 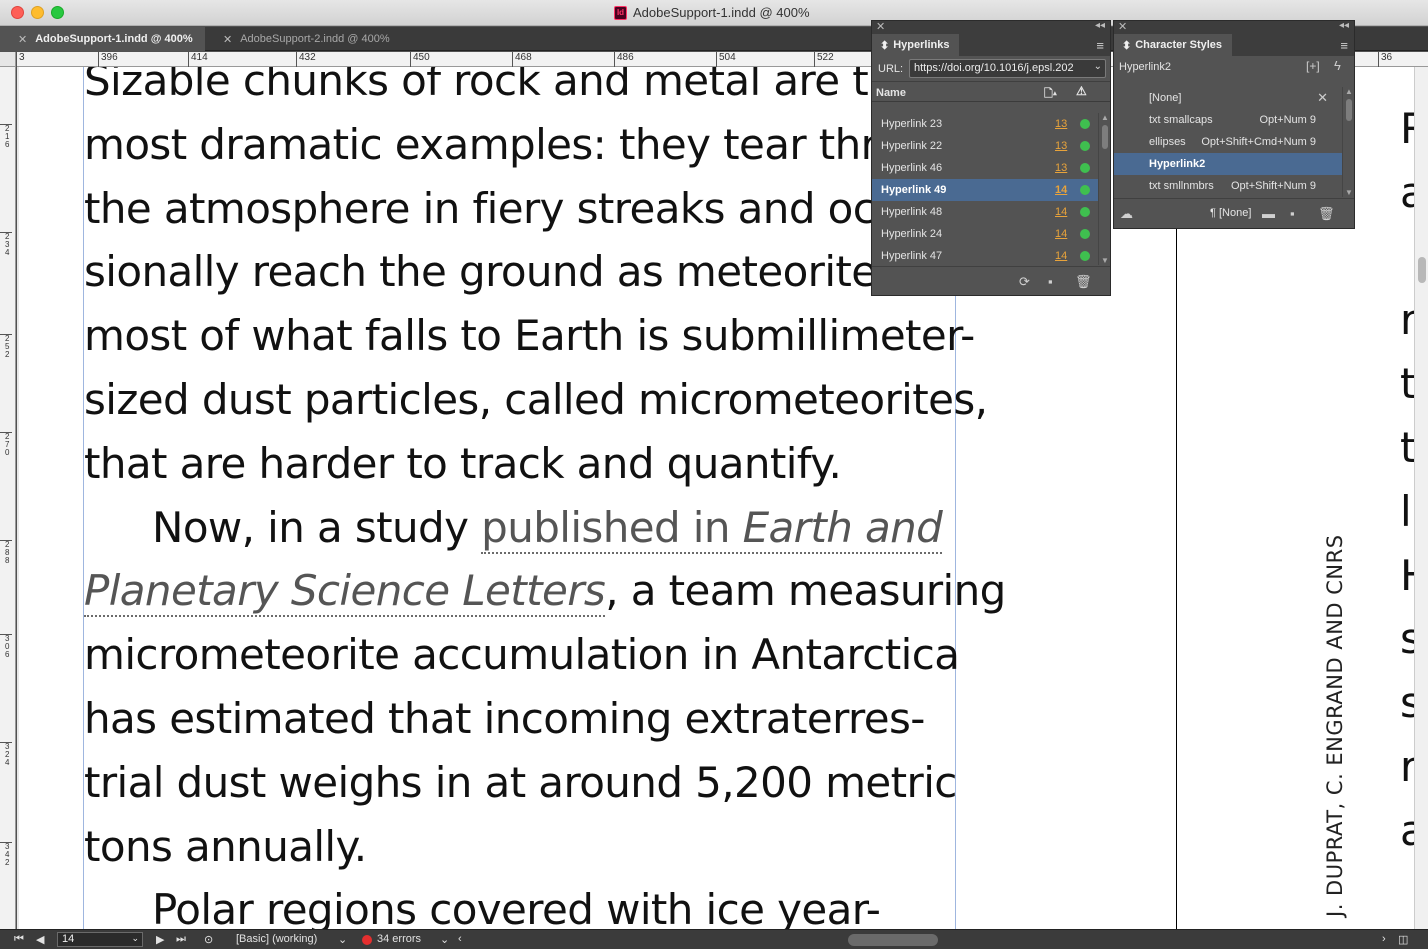 I want to click on style-row: txt smllnmbrs Opt+Shift+Num 9, so click(x=1228, y=186).